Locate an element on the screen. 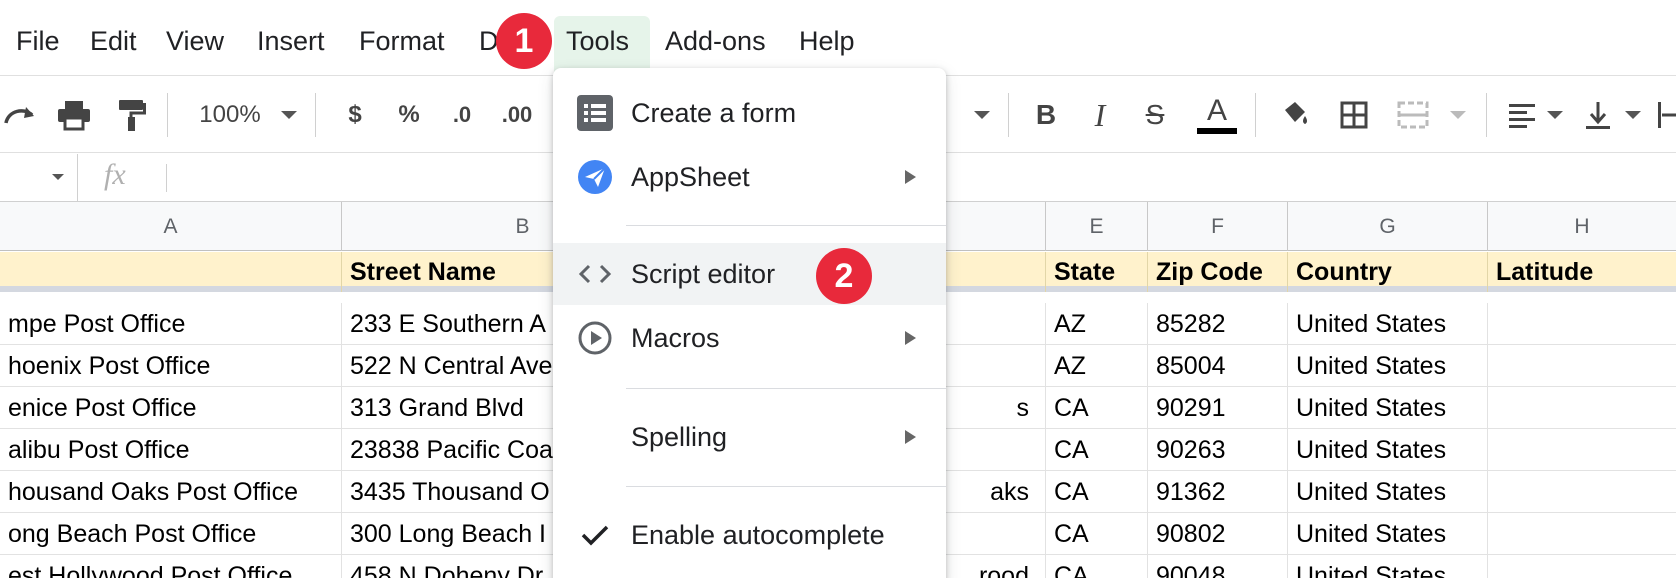  checkmark-icon is located at coordinates (595, 535).